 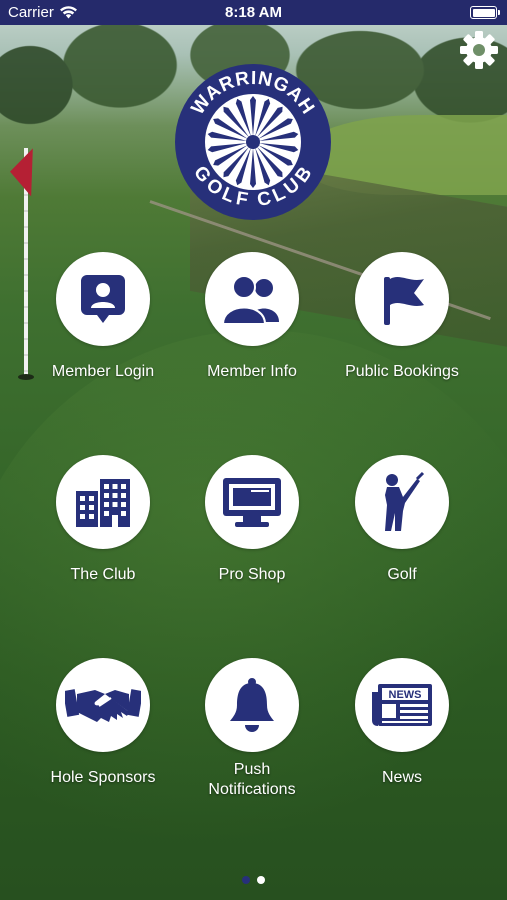 I want to click on clock: 8:18 AM, so click(x=253, y=12).